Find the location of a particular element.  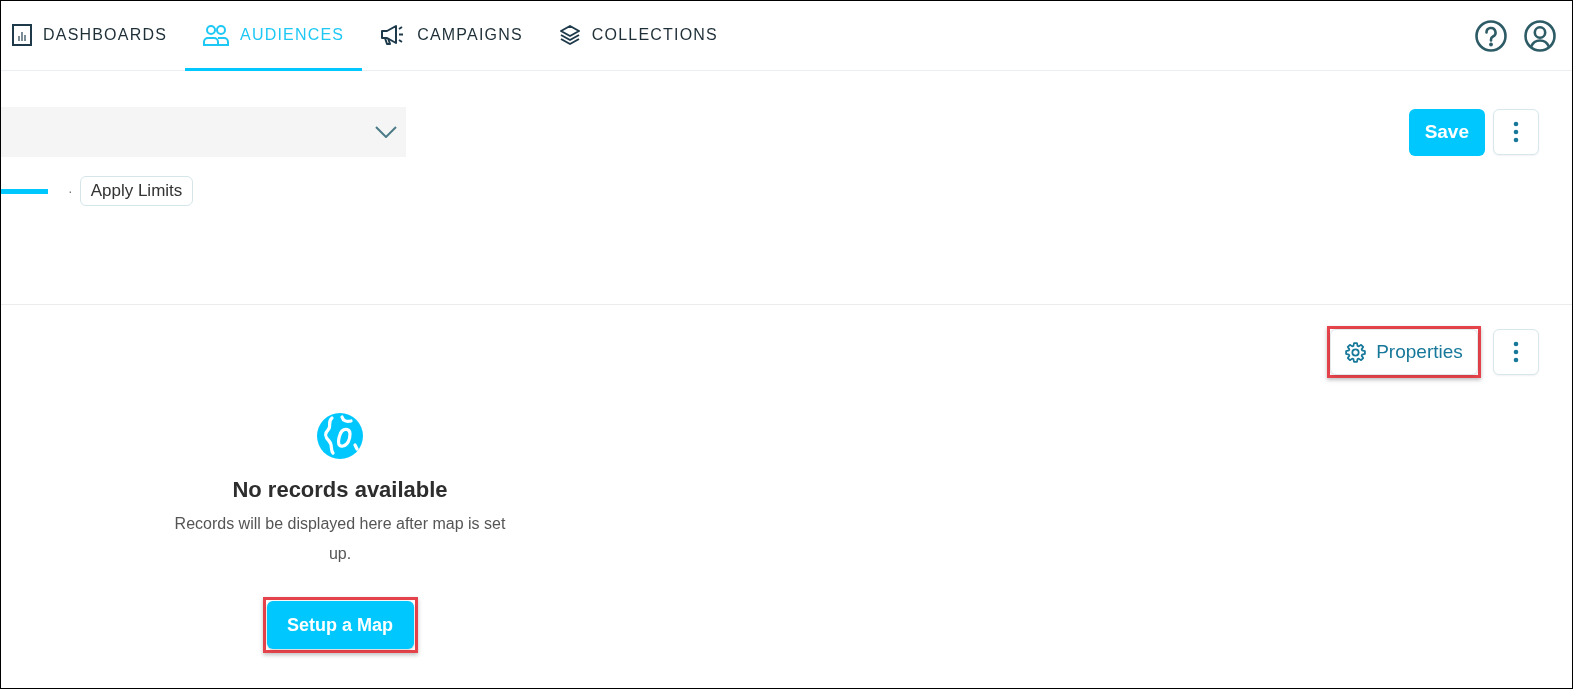

nav-tab: CAMPAIGNS is located at coordinates (451, 36).